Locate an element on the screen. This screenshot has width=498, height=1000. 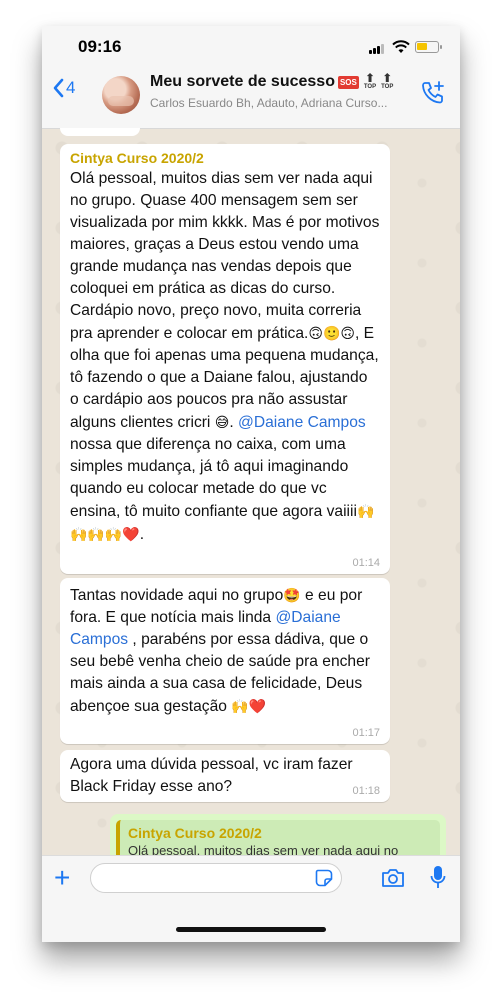
chevron-left-icon is located at coordinates (58, 88).